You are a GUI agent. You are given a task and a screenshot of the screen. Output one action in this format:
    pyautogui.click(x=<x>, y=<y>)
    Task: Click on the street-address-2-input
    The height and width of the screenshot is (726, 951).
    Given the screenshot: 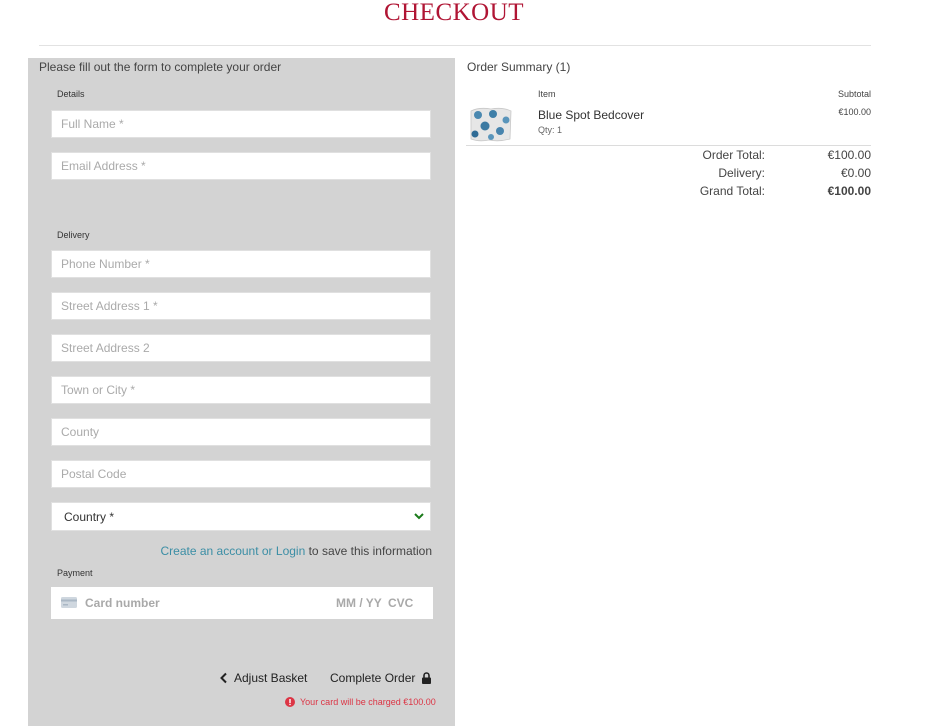 What is the action you would take?
    pyautogui.click(x=241, y=348)
    